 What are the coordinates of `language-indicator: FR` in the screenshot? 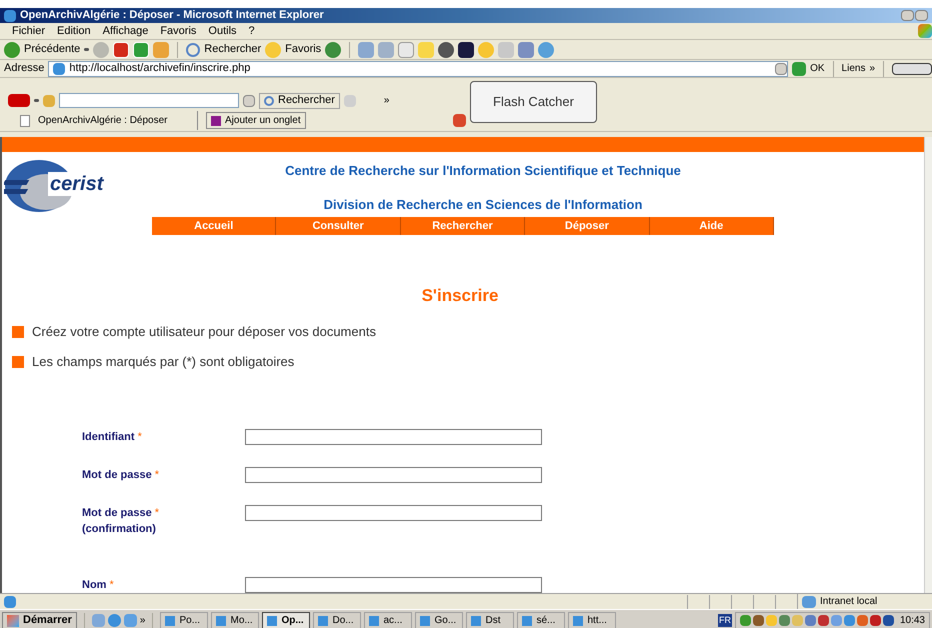 It's located at (725, 621).